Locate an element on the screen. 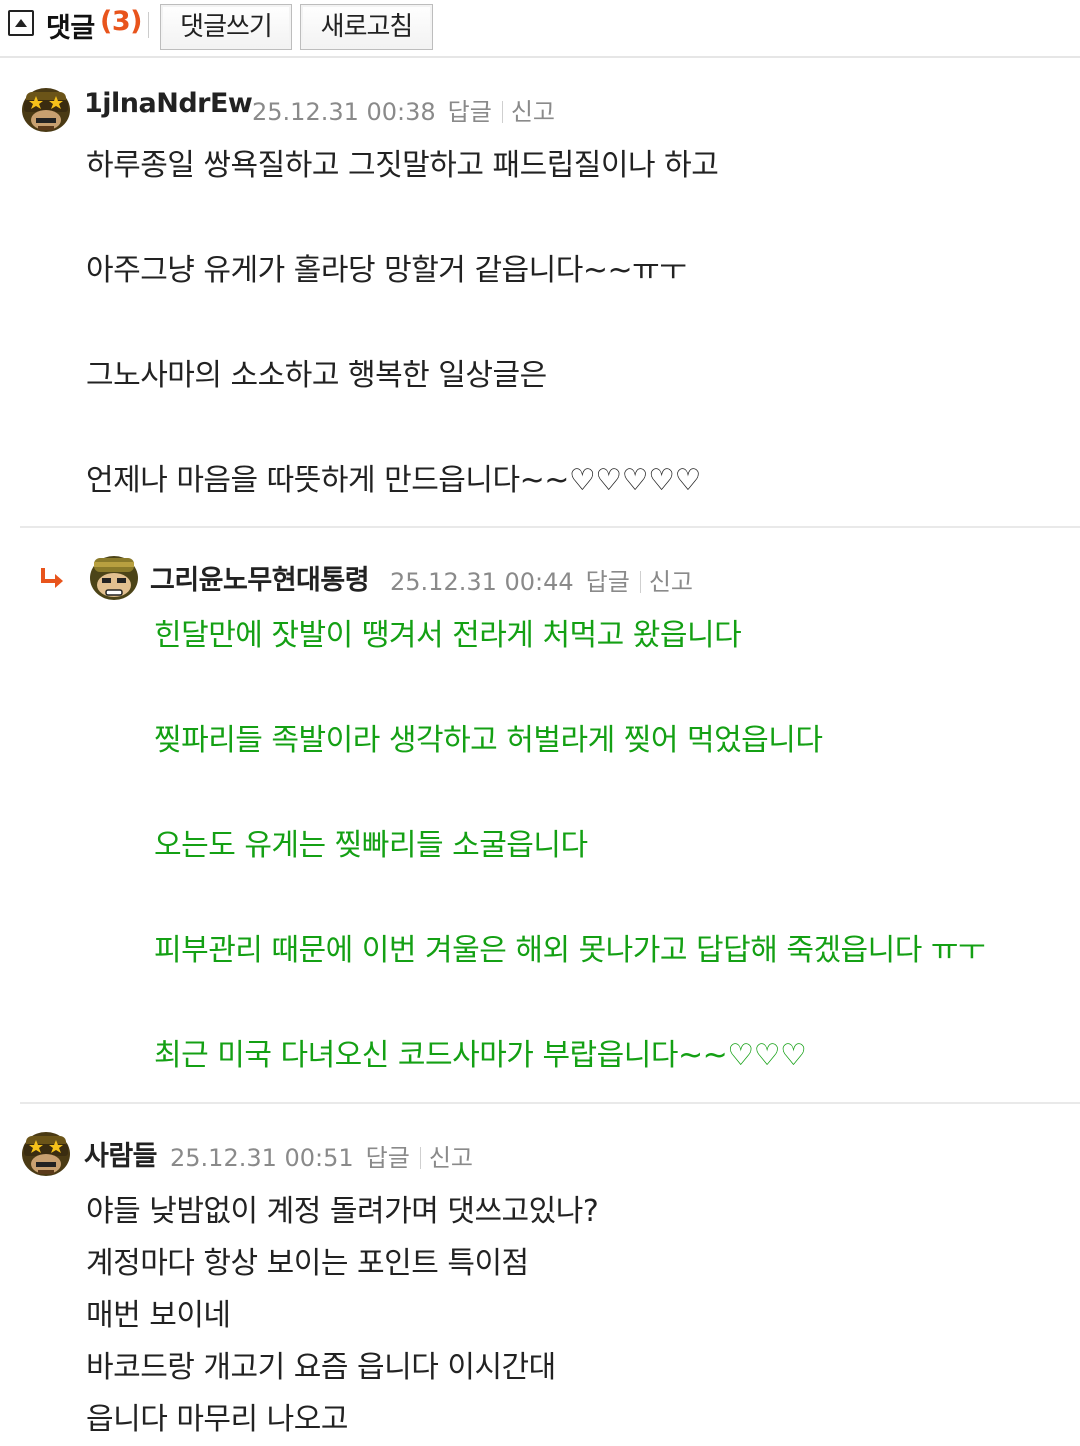  comments-label: 댓글 is located at coordinates (70, 28).